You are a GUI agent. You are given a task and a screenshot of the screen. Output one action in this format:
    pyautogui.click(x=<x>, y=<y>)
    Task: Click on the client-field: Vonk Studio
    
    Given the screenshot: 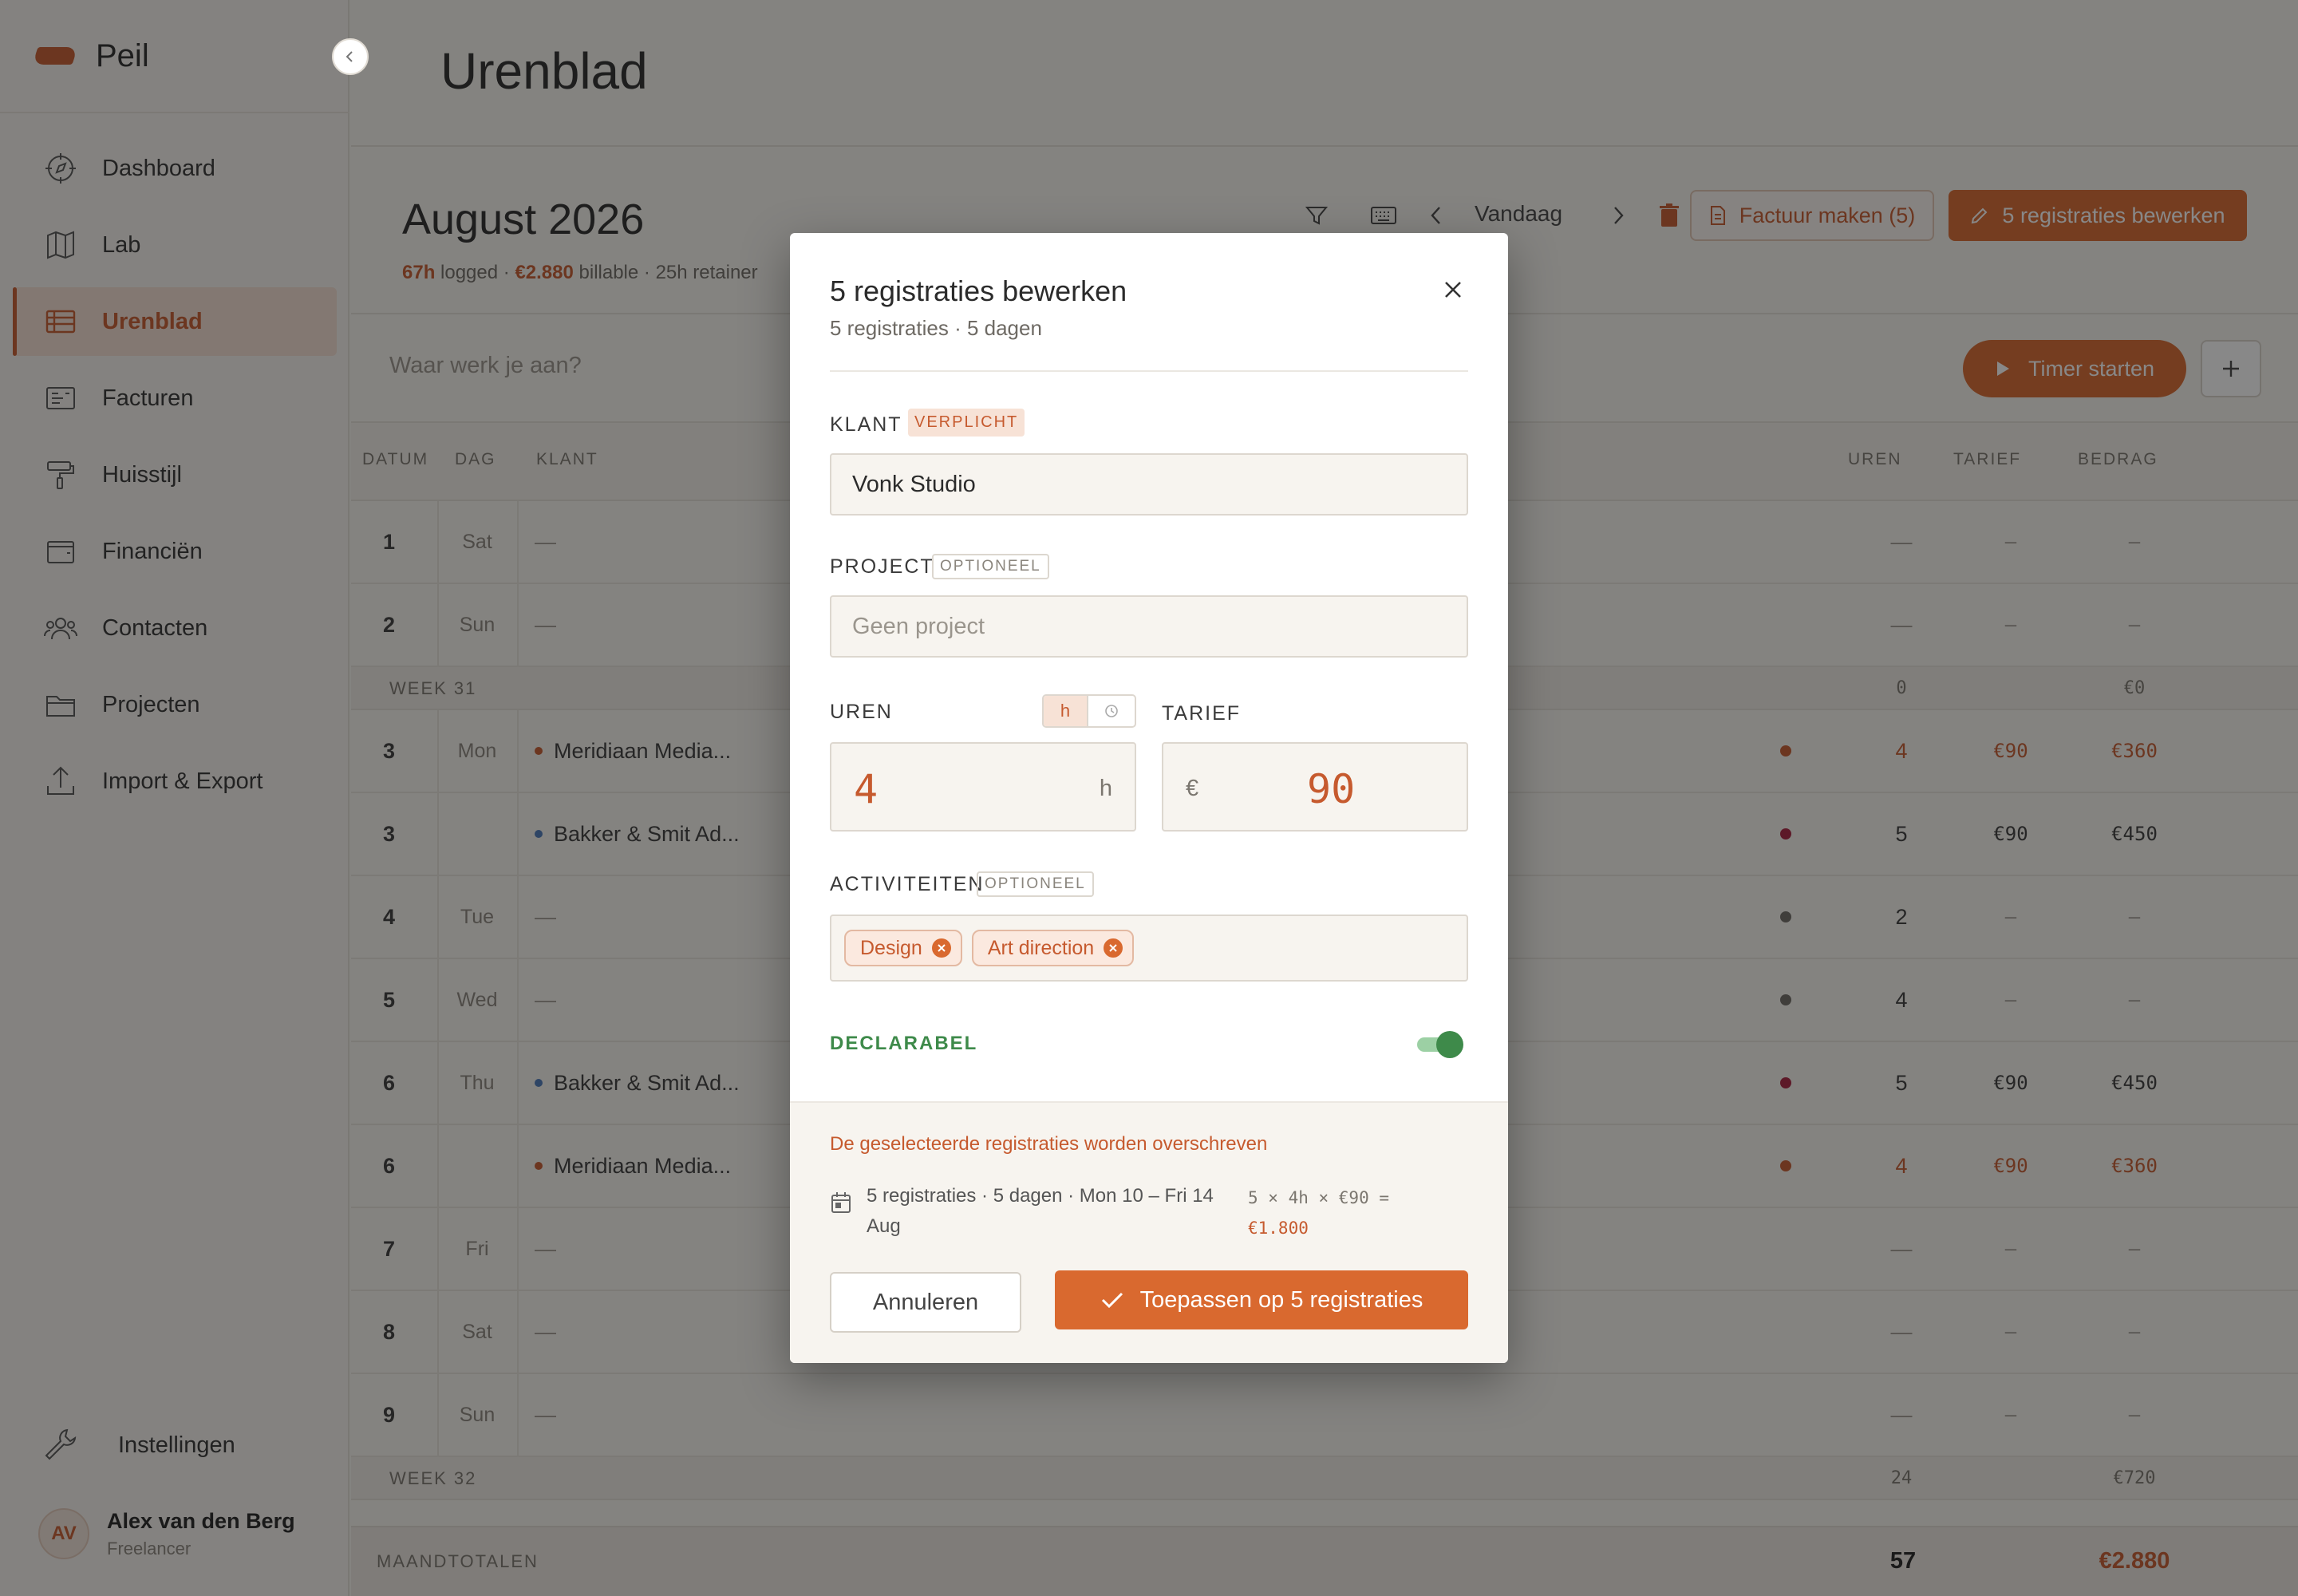 What is the action you would take?
    pyautogui.click(x=1149, y=484)
    